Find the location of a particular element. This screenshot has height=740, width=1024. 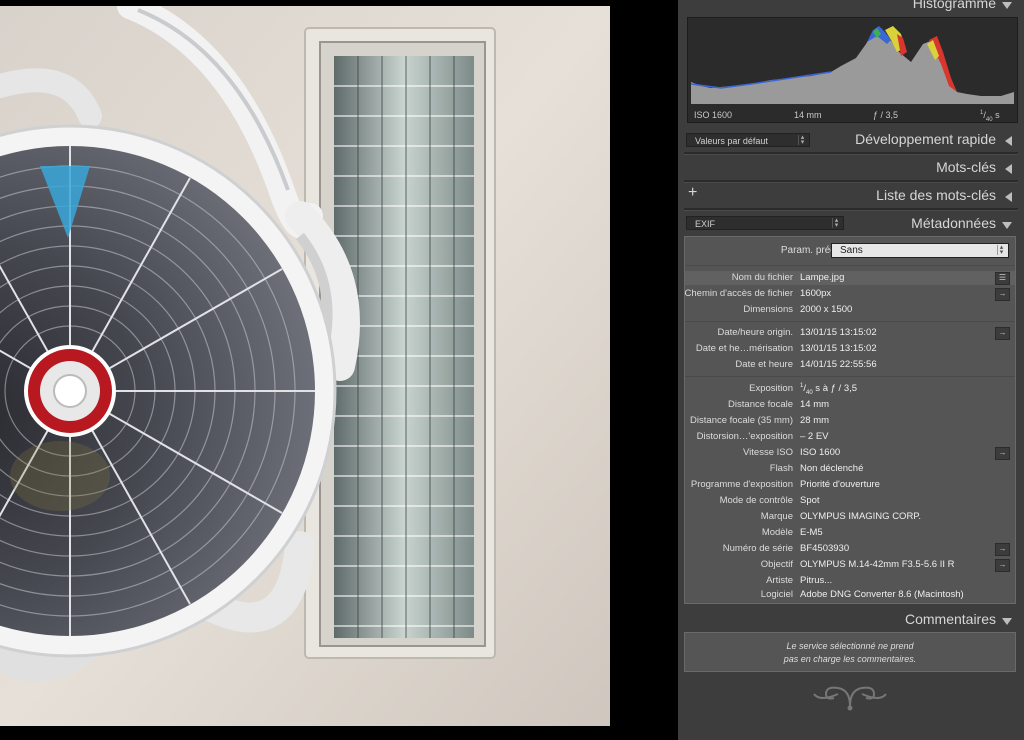

metadata-preset-dropdown: EXIF ▴ ▾ is located at coordinates (765, 223).